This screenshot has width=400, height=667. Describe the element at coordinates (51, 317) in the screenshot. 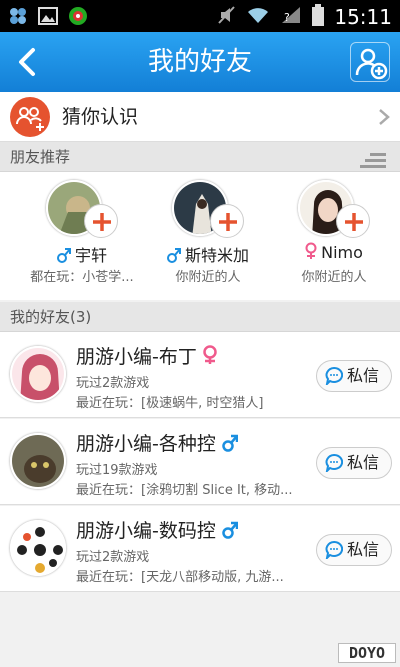

I see `section-title: 我的好友(3)` at that location.